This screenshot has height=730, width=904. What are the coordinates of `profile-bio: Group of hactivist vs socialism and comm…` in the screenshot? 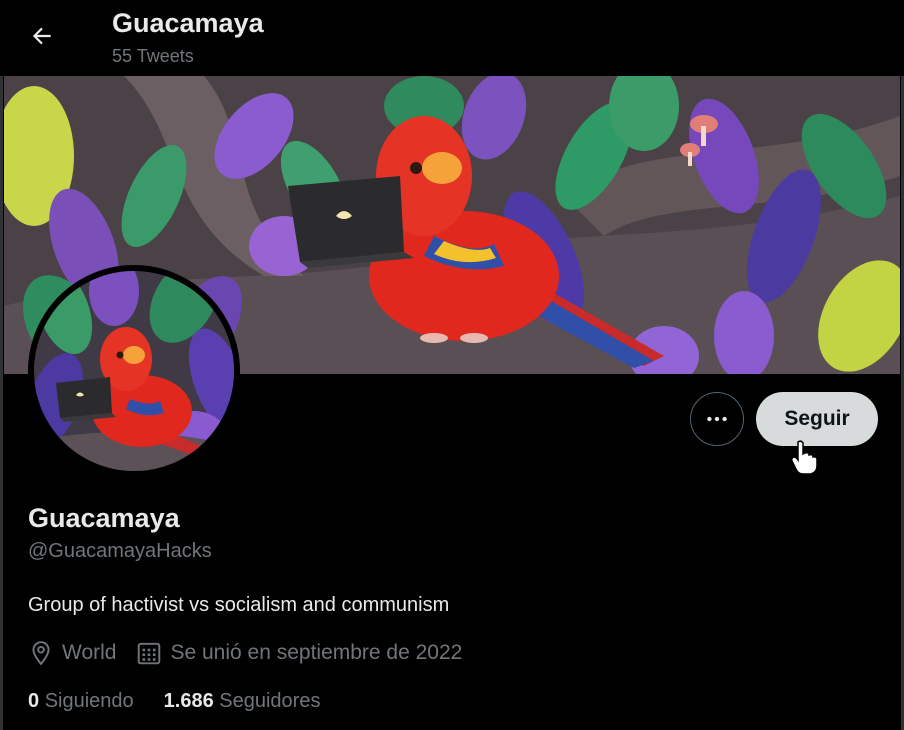 It's located at (239, 605).